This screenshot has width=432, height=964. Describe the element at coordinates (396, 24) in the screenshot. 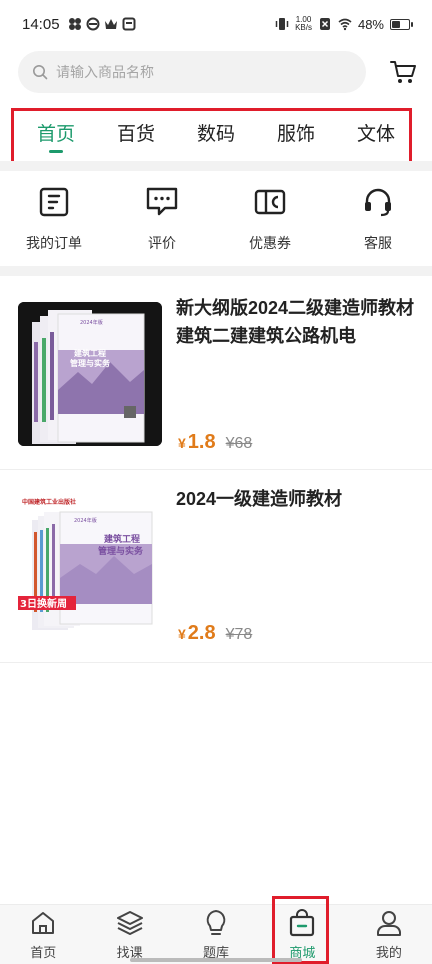

I see `battery-fill` at that location.